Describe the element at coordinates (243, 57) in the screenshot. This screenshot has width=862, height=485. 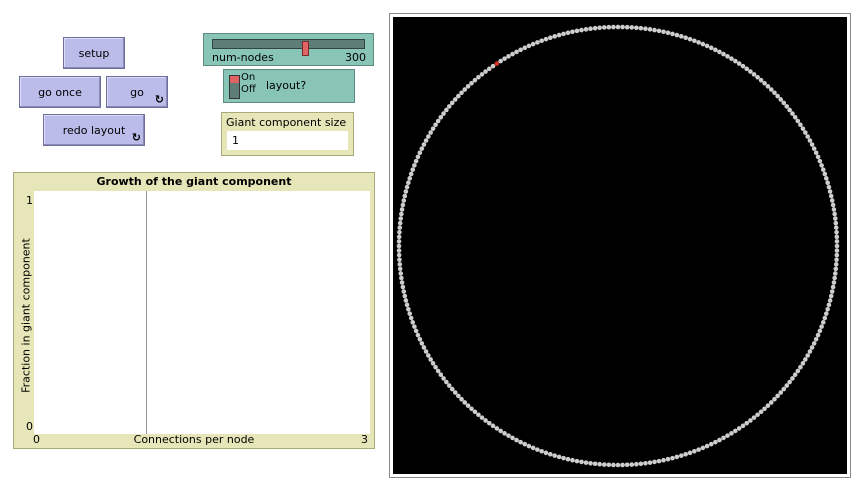
I see `slider-label: num-nodes` at that location.